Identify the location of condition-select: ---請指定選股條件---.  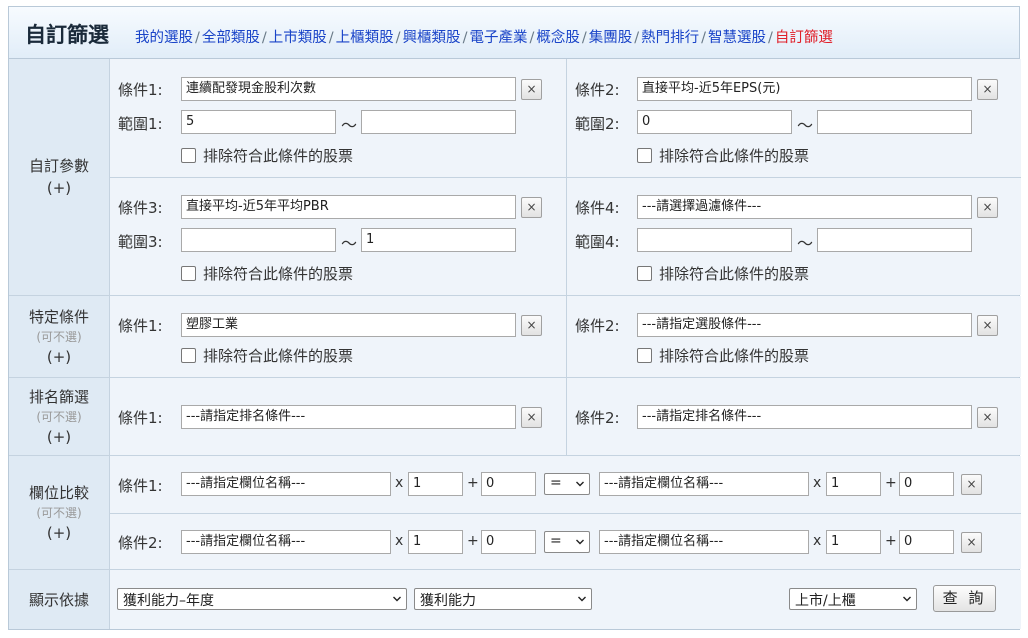
(804, 325).